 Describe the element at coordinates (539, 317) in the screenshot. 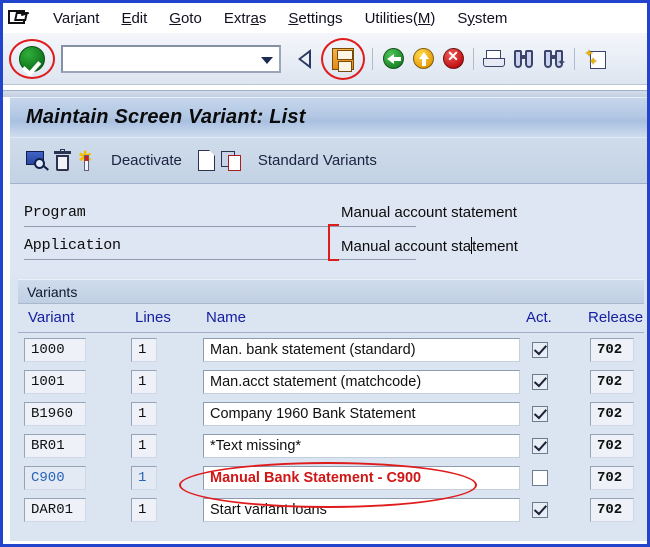

I see `column-header-act: Act.` at that location.